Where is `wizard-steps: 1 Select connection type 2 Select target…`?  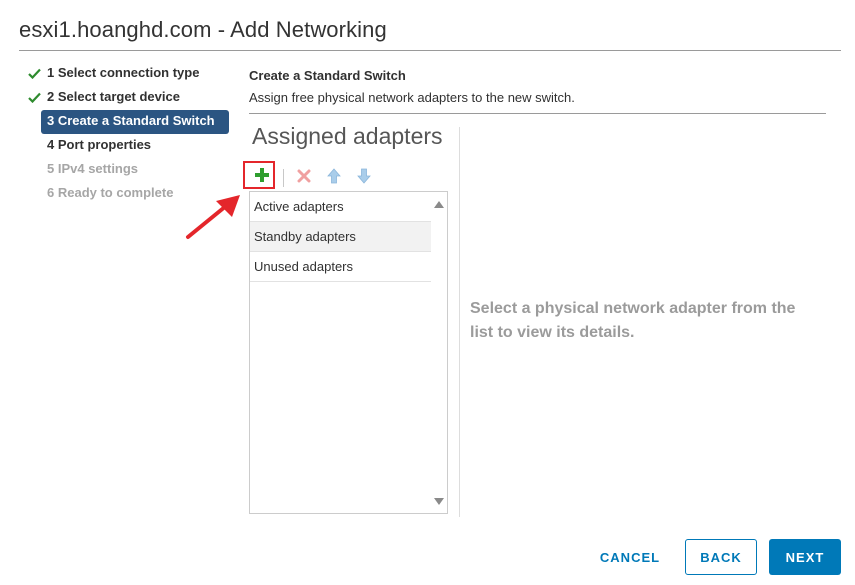 wizard-steps: 1 Select connection type 2 Select target… is located at coordinates (130, 134).